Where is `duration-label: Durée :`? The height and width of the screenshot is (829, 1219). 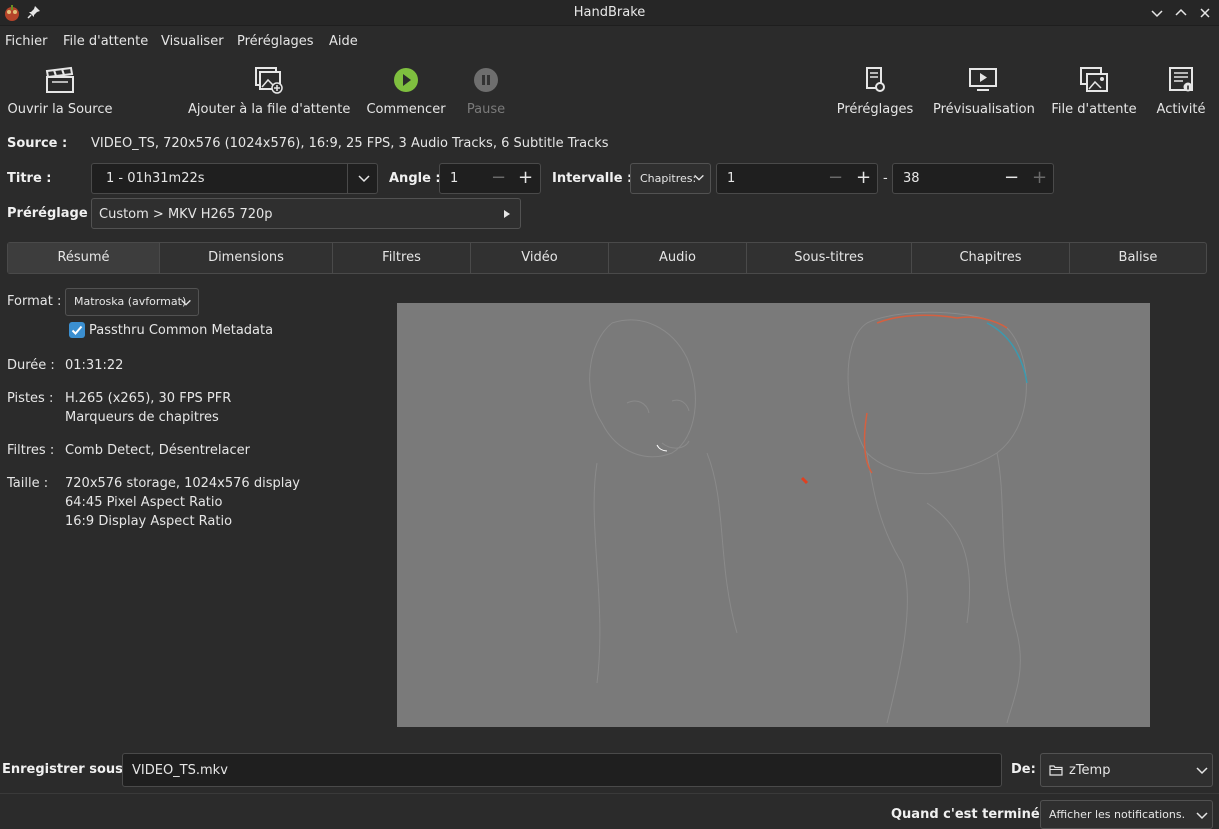
duration-label: Durée : is located at coordinates (31, 365).